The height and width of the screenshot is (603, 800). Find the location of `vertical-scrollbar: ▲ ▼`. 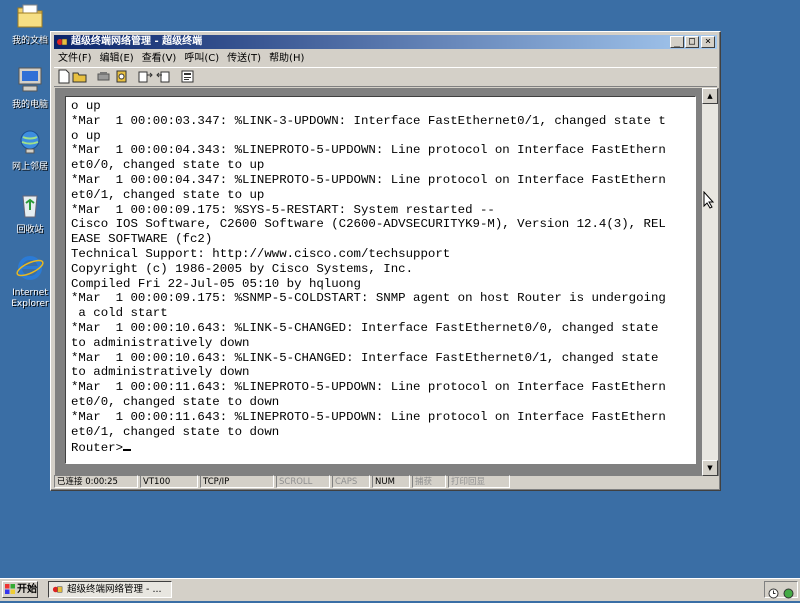

vertical-scrollbar: ▲ ▼ is located at coordinates (710, 282).